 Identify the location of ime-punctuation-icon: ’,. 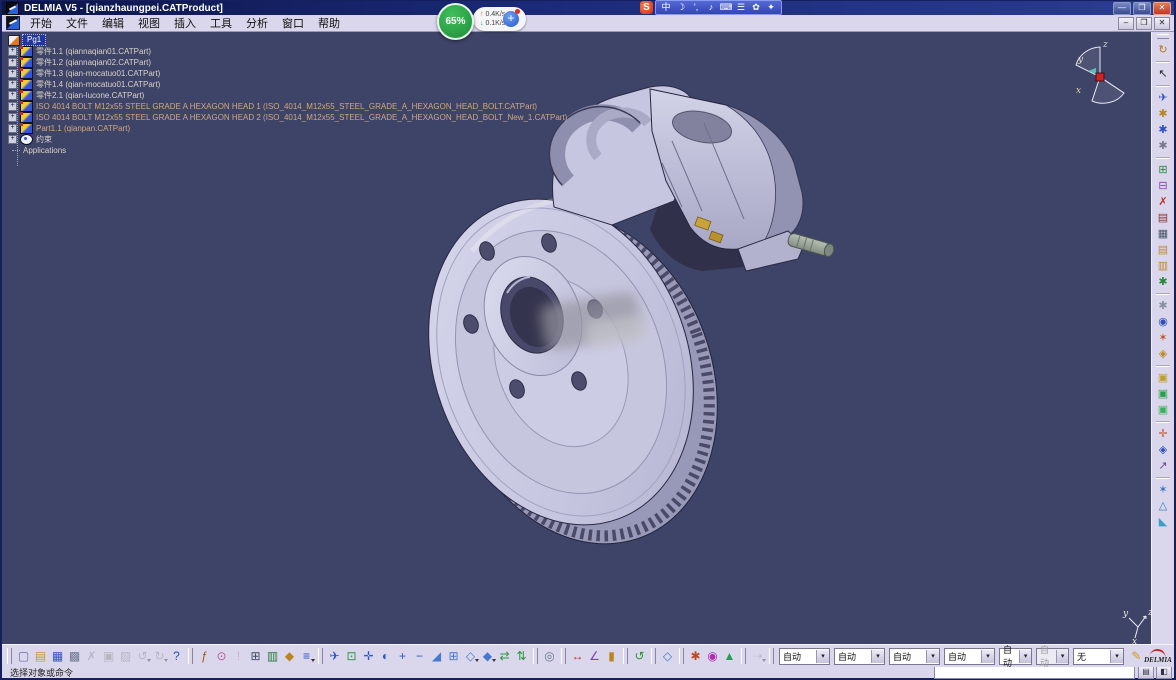
(696, 7).